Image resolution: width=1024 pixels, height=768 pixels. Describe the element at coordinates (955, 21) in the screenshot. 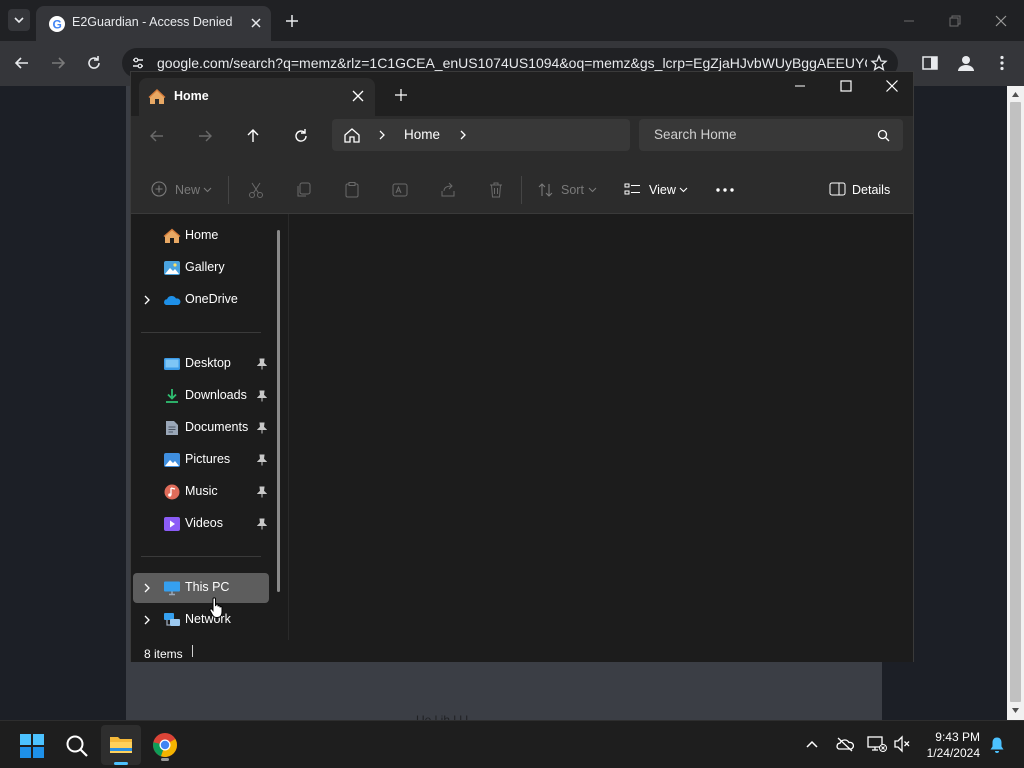

I see `chrome-restore-button` at that location.